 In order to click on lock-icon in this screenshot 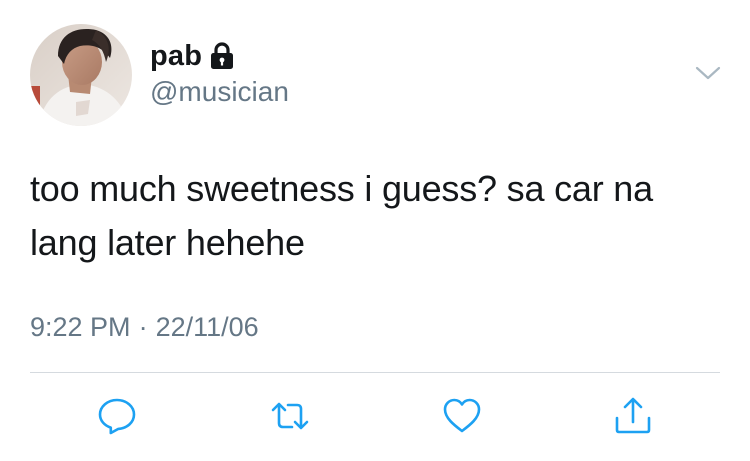, I will do `click(222, 56)`.